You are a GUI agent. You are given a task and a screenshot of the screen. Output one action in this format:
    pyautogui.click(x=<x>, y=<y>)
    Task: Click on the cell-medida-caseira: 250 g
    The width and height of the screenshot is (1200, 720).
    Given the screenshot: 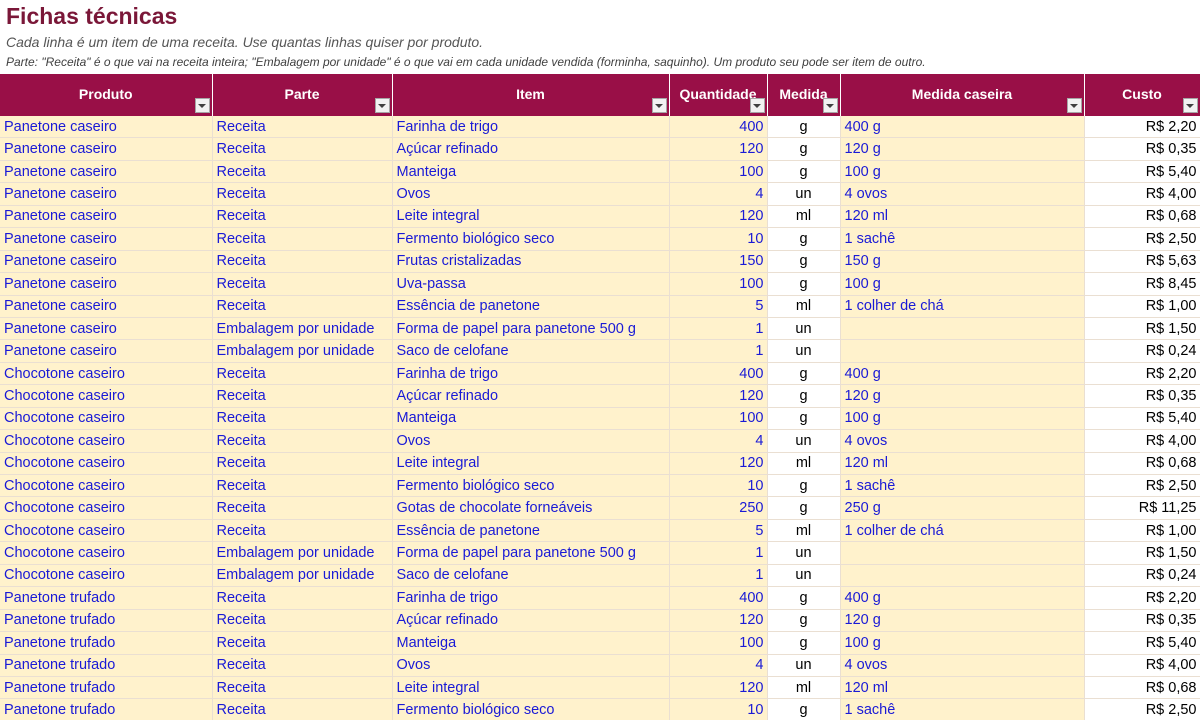 What is the action you would take?
    pyautogui.click(x=962, y=508)
    